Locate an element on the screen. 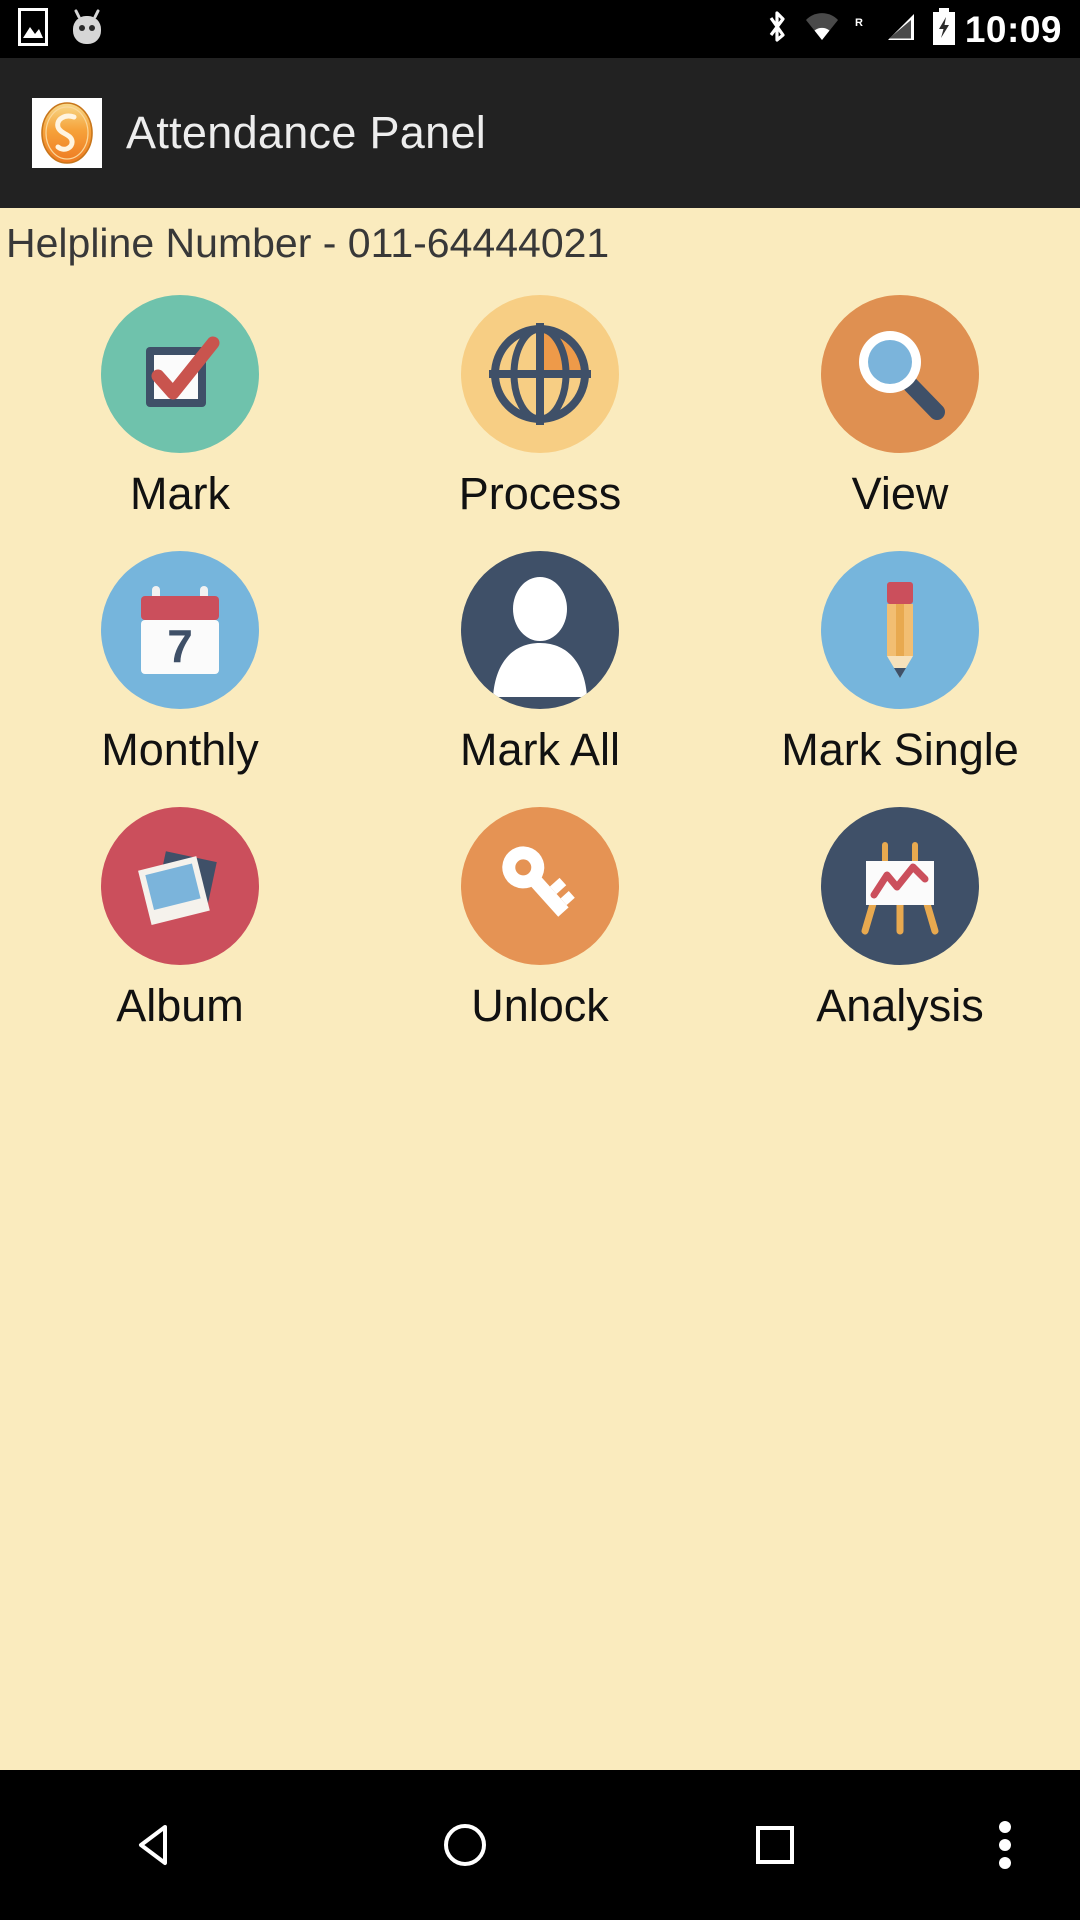  grid-item-view: View is located at coordinates (900, 411).